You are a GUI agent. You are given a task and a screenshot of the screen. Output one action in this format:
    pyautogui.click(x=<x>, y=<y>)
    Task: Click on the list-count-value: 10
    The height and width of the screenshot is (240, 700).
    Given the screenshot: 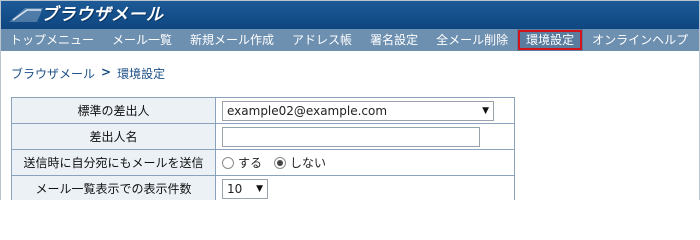 What is the action you would take?
    pyautogui.click(x=235, y=188)
    